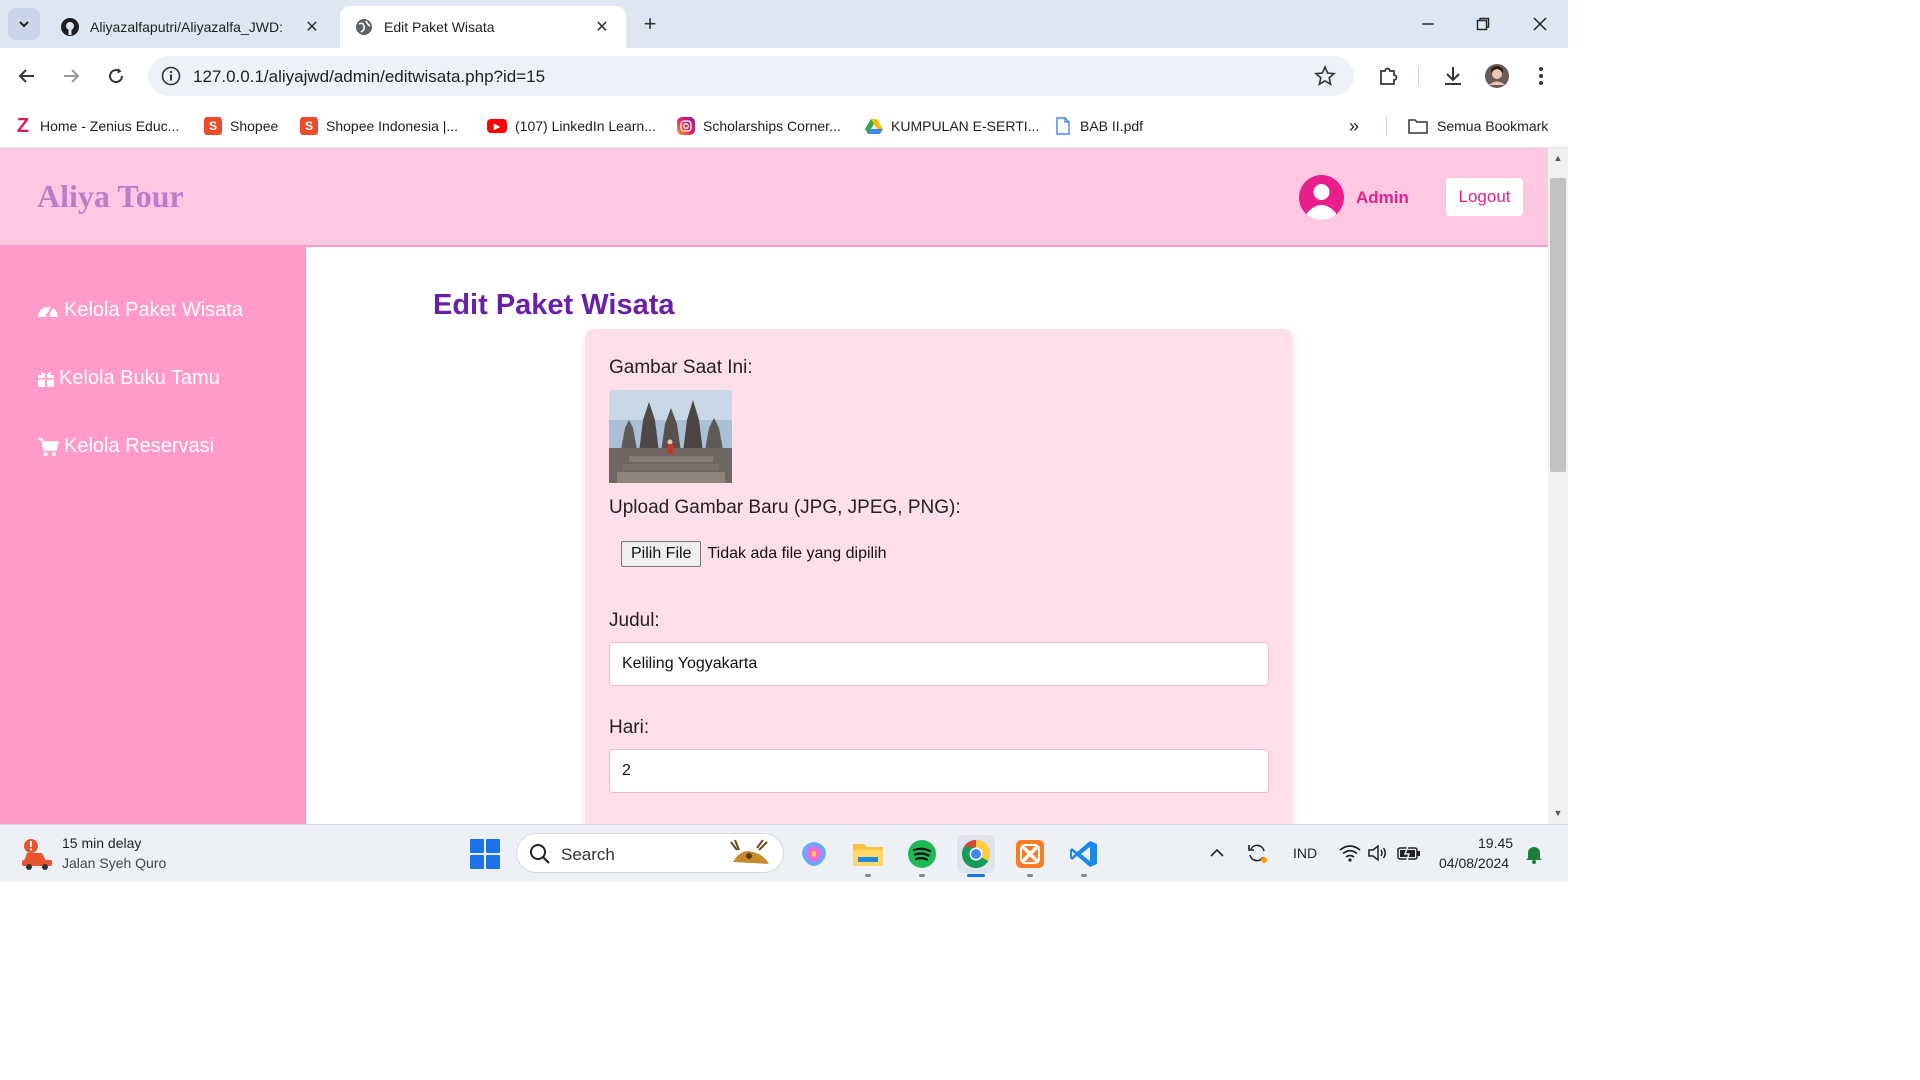 This screenshot has height=1080, width=1920. What do you see at coordinates (1354, 126) in the screenshot?
I see `more-bookmarks-button: »` at bounding box center [1354, 126].